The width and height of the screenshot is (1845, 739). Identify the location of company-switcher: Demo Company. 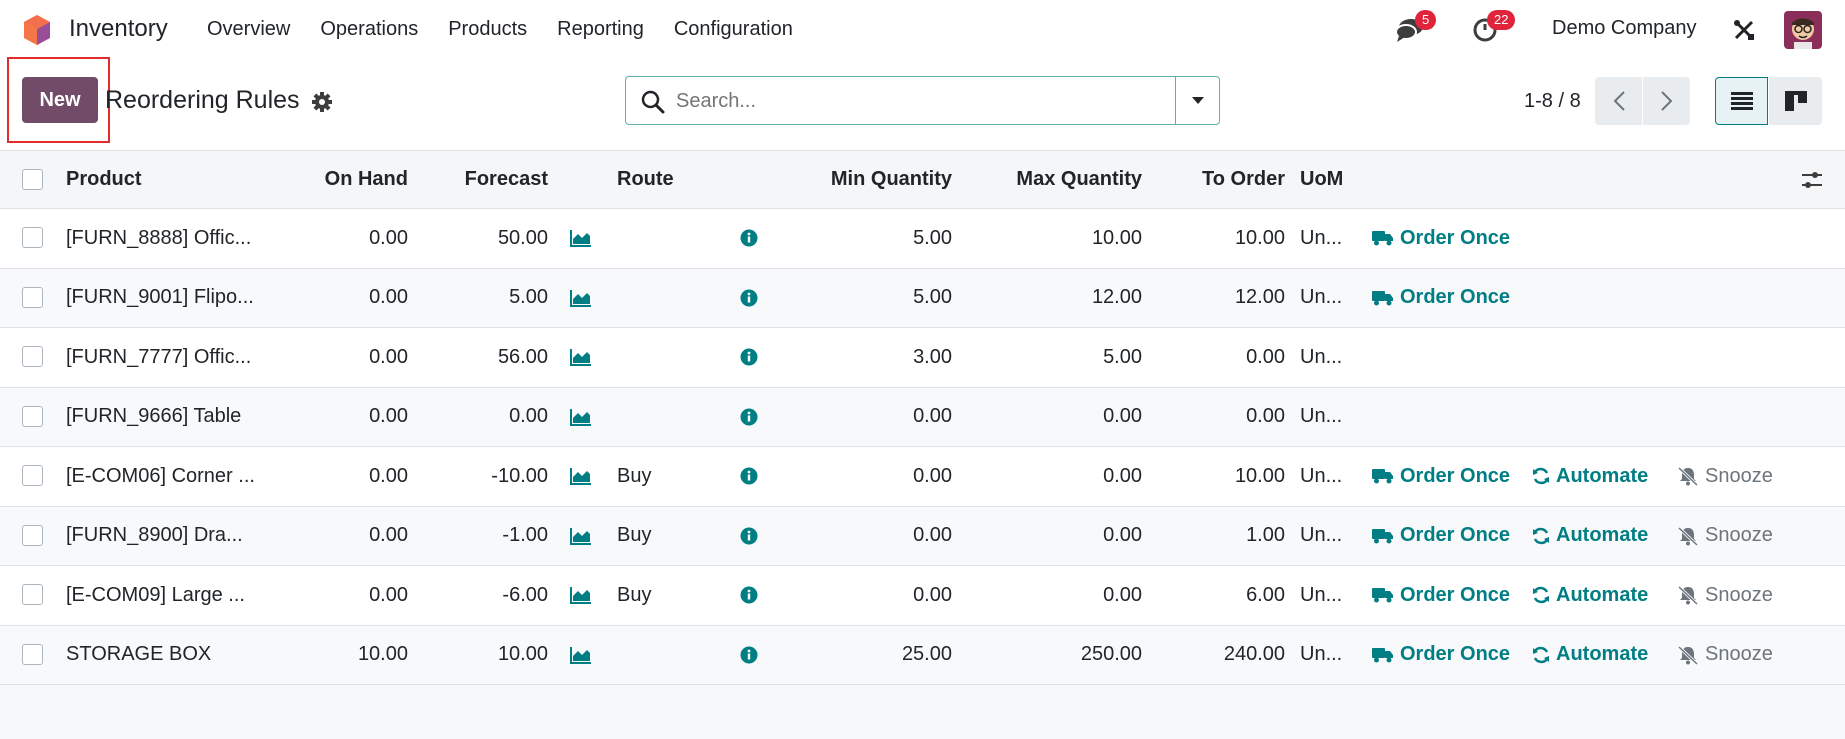
(1624, 28).